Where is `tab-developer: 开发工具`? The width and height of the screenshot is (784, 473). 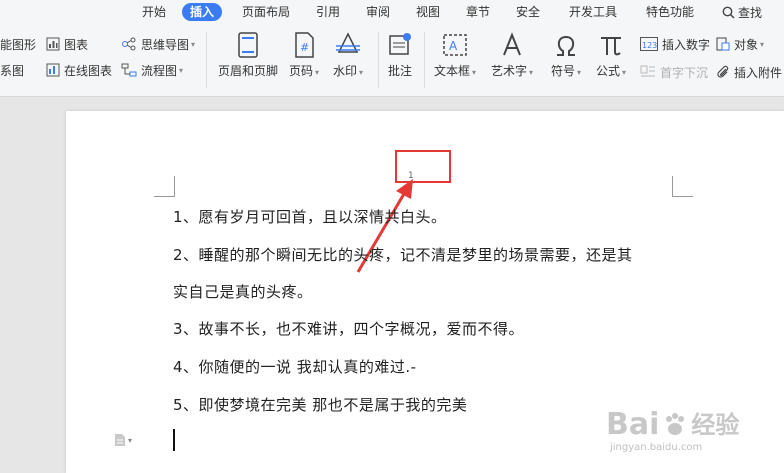
tab-developer: 开发工具 is located at coordinates (593, 12).